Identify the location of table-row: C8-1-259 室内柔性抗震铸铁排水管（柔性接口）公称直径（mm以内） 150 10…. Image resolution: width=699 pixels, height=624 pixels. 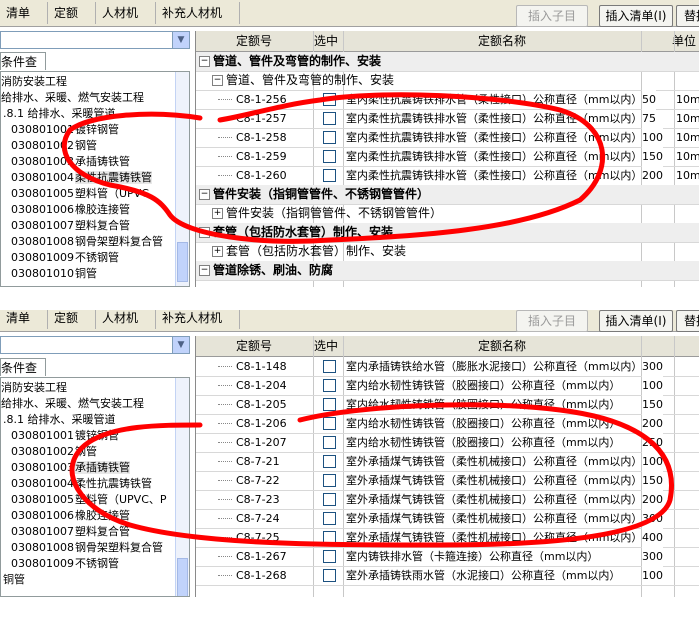
(447, 157).